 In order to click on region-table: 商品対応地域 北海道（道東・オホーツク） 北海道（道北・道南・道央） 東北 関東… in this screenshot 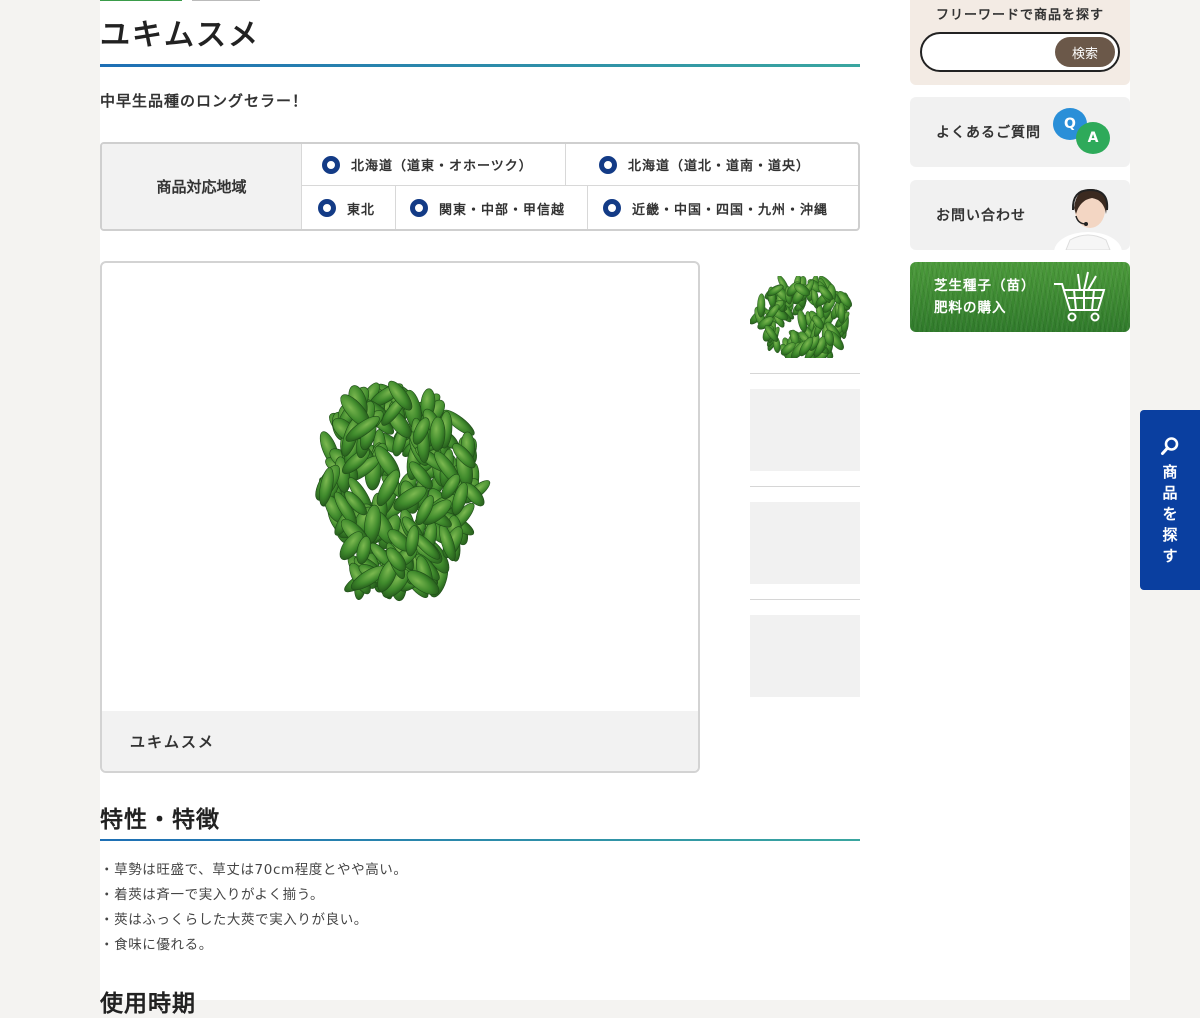, I will do `click(480, 186)`.